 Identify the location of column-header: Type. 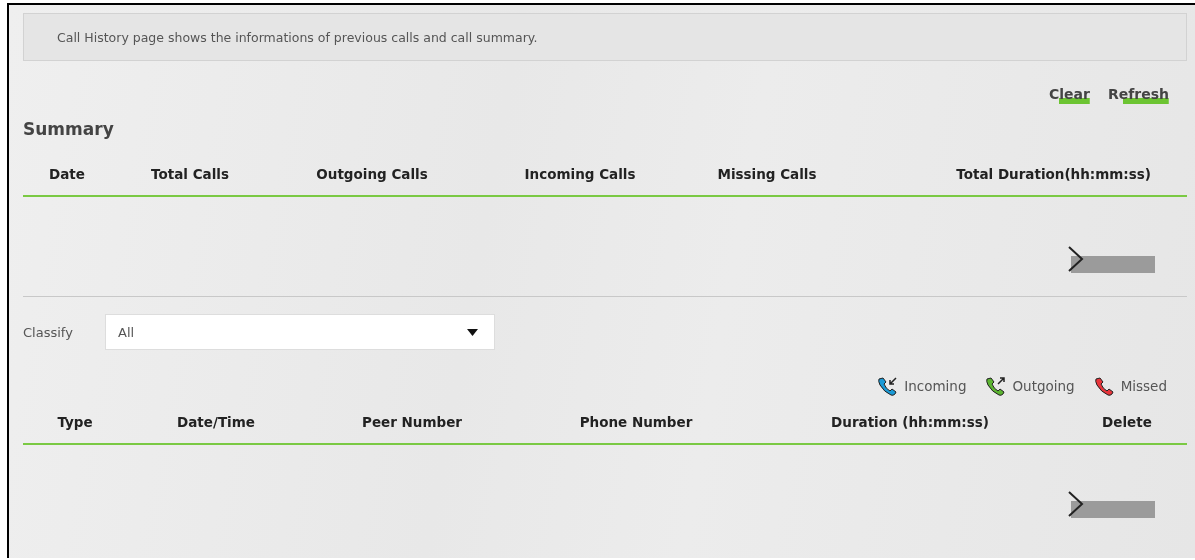
(75, 422).